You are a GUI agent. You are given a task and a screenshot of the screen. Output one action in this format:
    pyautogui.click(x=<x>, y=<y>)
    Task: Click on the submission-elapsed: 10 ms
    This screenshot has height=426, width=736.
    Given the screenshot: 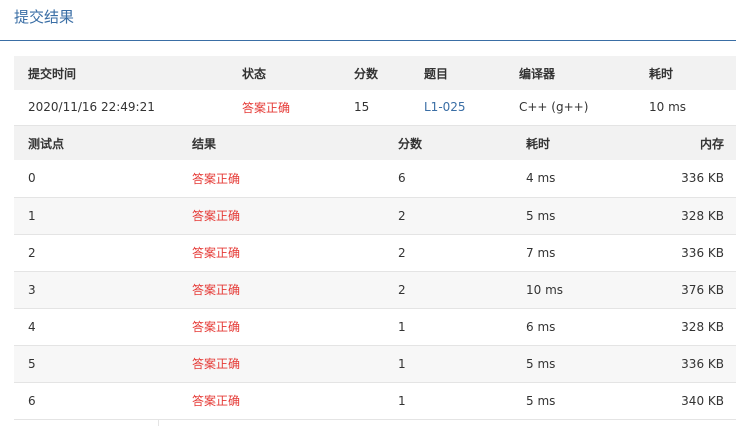 What is the action you would take?
    pyautogui.click(x=685, y=108)
    